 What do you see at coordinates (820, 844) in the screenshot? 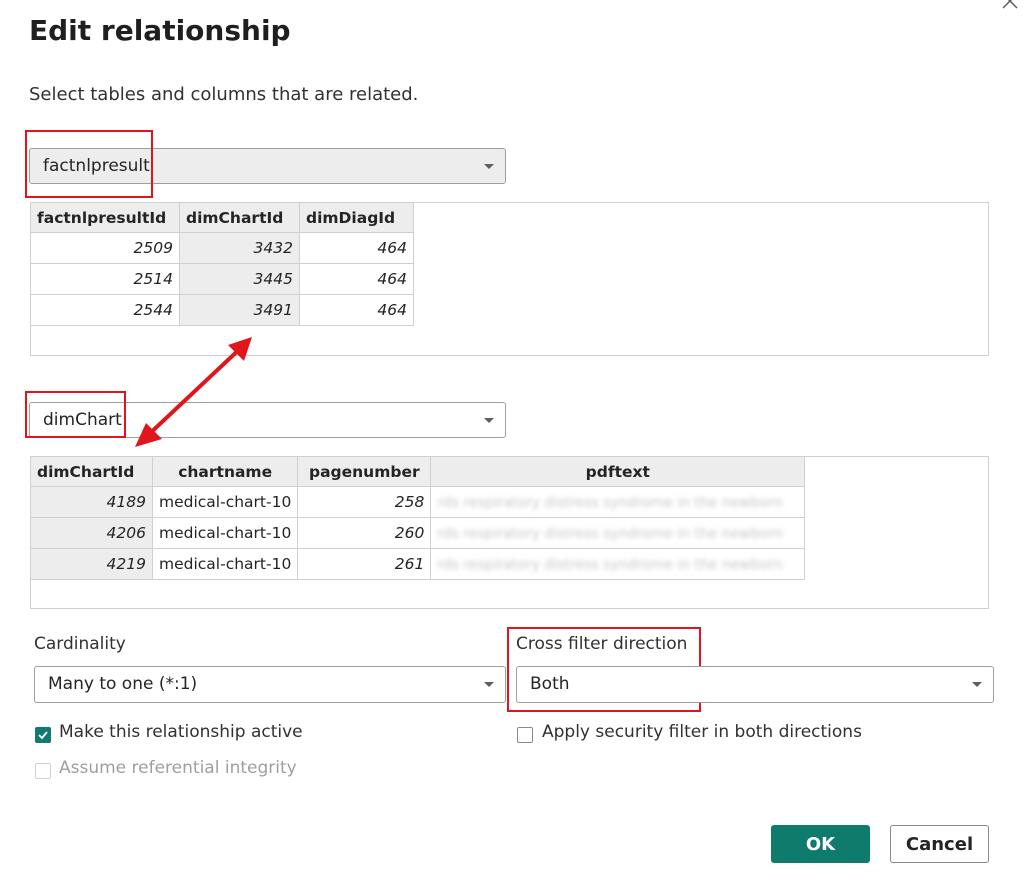
I see `ok-button: OK` at bounding box center [820, 844].